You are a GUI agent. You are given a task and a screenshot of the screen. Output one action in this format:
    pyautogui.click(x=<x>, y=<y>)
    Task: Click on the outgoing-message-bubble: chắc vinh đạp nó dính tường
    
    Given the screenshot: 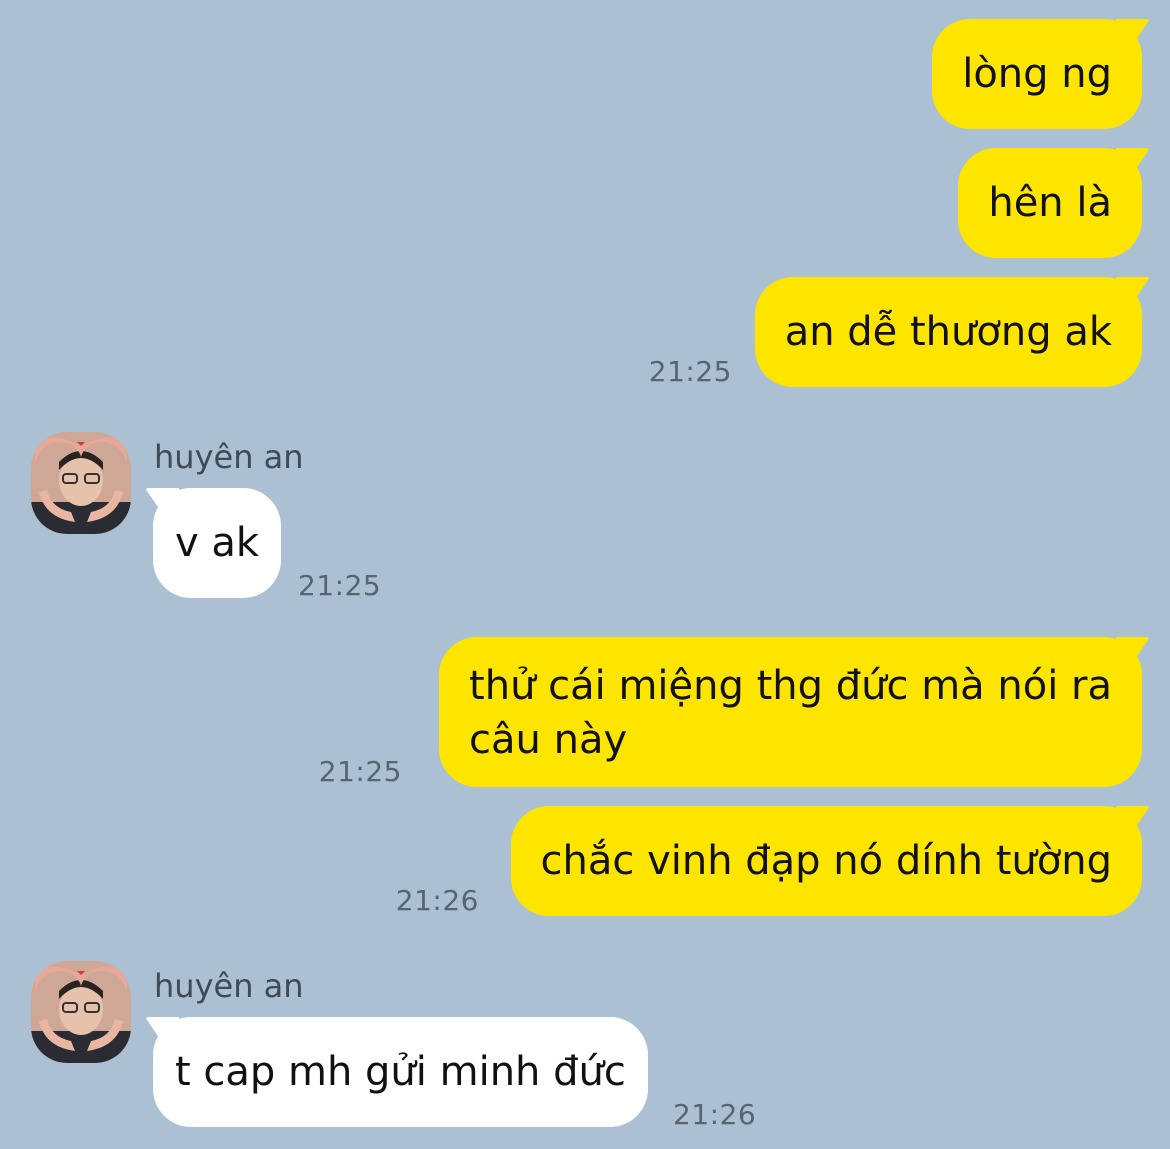 What is the action you would take?
    pyautogui.click(x=826, y=861)
    